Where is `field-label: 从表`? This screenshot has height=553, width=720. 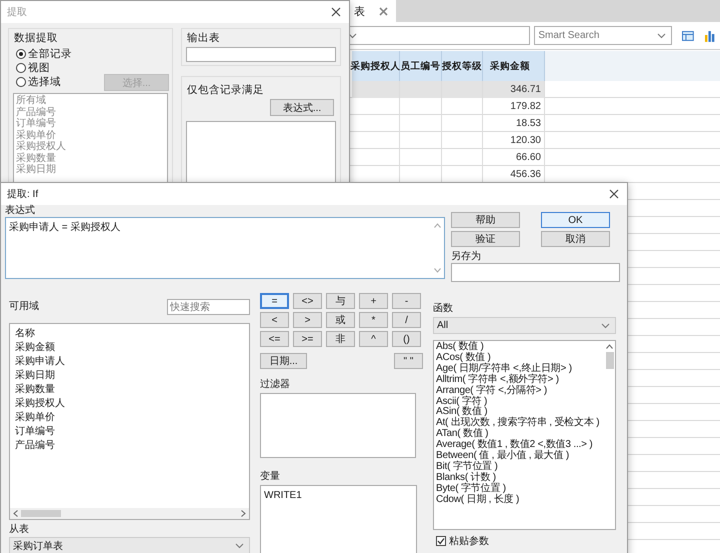 field-label: 从表 is located at coordinates (19, 530).